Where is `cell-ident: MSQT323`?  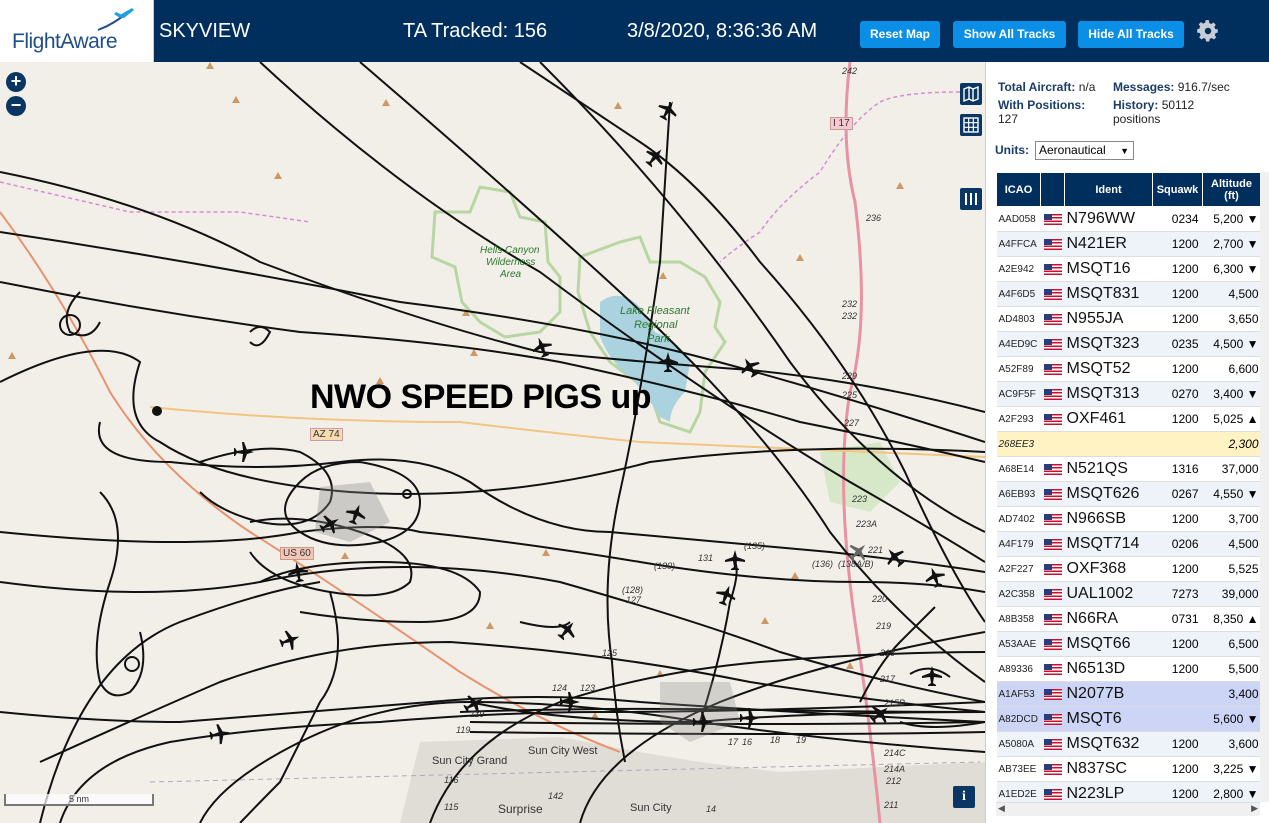 cell-ident: MSQT323 is located at coordinates (1108, 344).